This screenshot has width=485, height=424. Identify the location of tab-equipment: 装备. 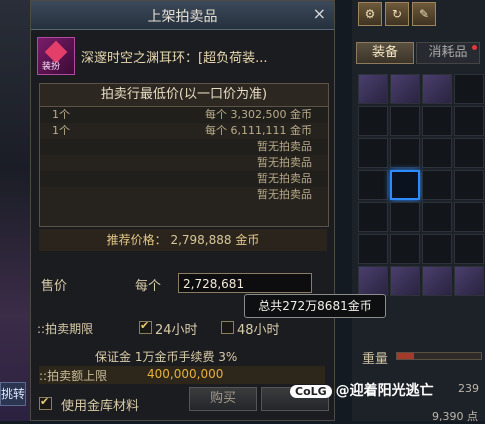
(385, 53).